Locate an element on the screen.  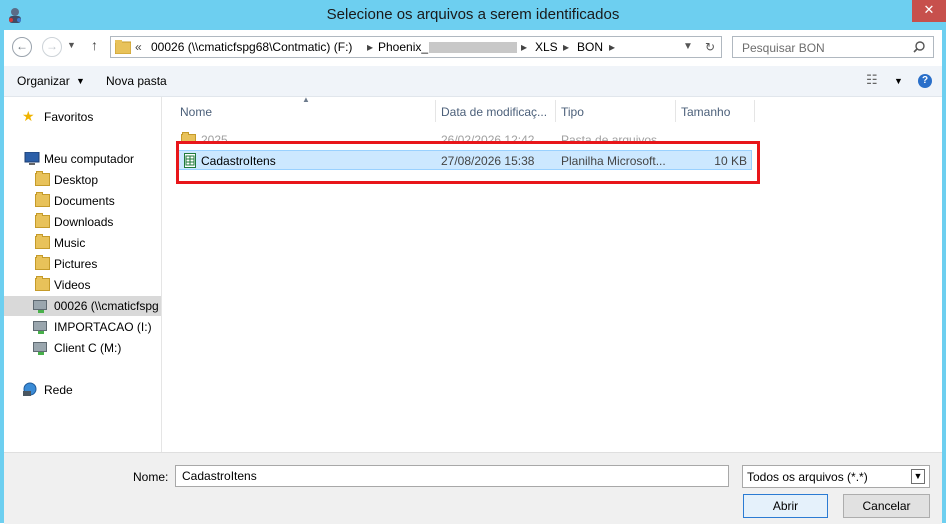
file-type-select: Todos os arquivos (*.*) ▼ is located at coordinates (836, 476).